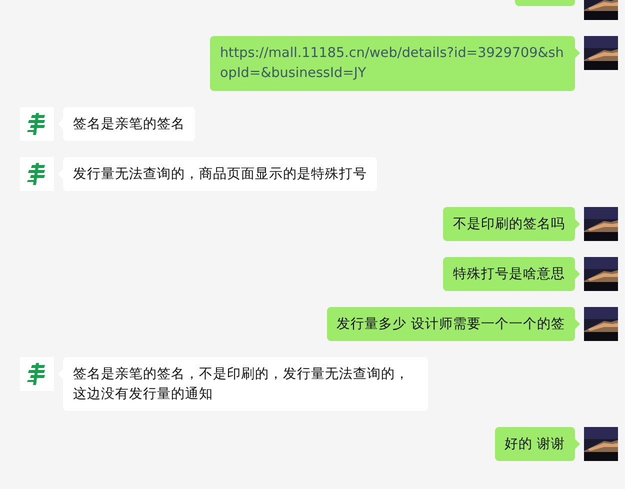  Describe the element at coordinates (392, 63) in the screenshot. I see `message-link: https://mall.11185.cn/web/details?id=3929709&shopId=&businessId=JY` at that location.